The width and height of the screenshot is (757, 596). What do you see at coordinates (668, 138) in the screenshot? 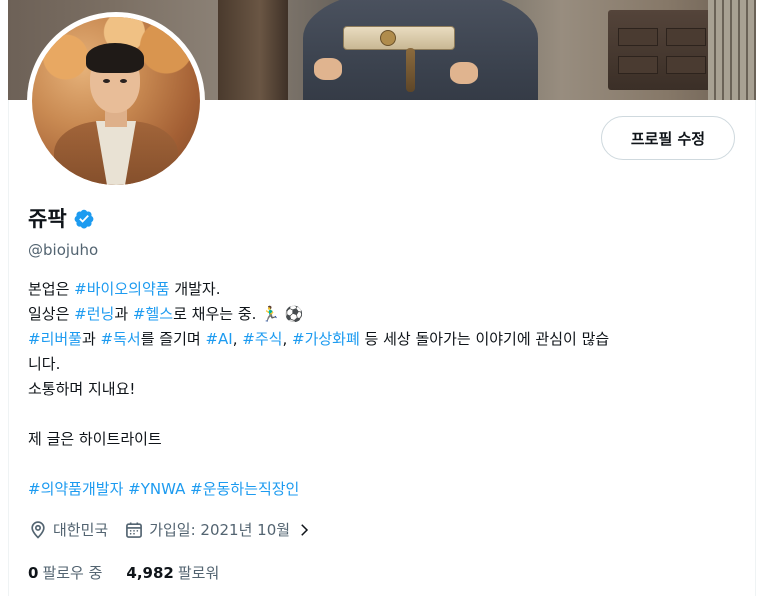
I see `edit-profile-button: 프로필 수정` at bounding box center [668, 138].